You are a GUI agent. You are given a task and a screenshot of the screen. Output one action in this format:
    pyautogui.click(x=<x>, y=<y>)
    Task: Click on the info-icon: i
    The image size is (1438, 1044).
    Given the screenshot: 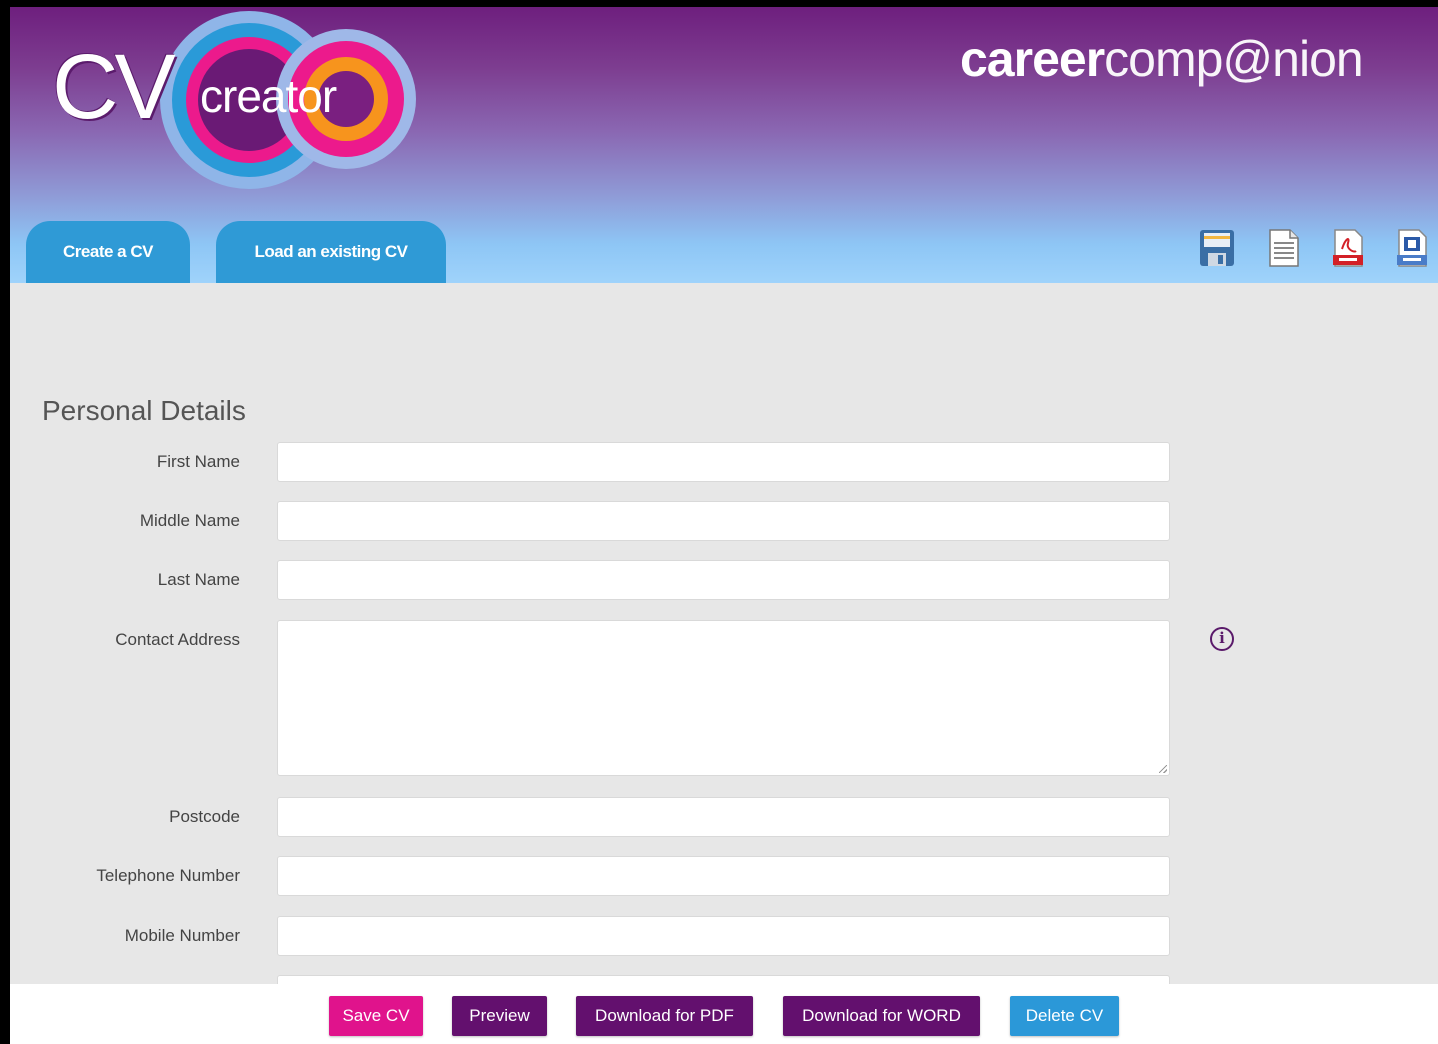 What is the action you would take?
    pyautogui.click(x=1222, y=639)
    